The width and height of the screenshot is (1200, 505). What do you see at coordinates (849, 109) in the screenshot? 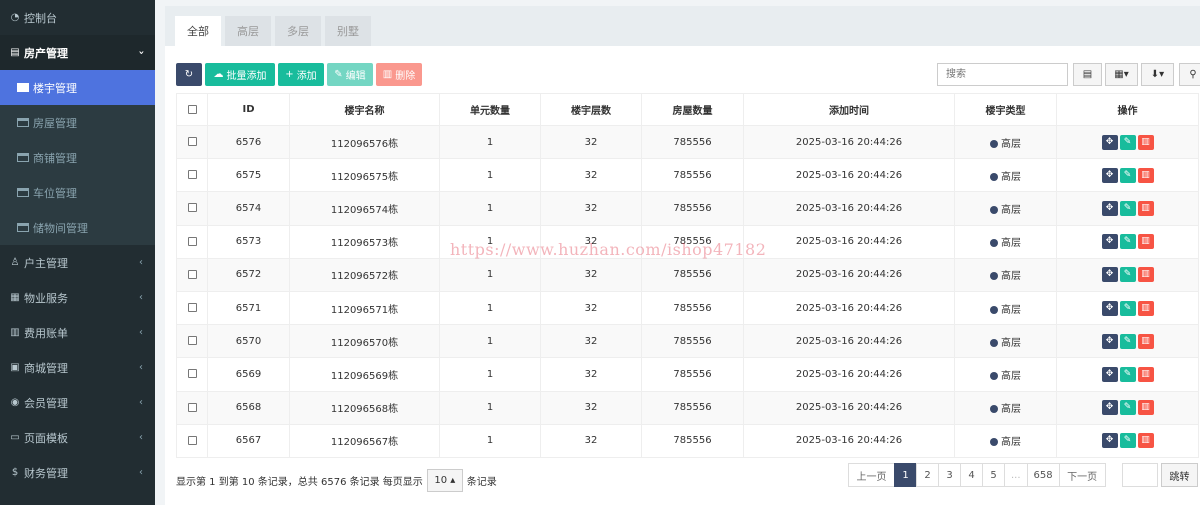
I see `column-header-time: 添加时间` at bounding box center [849, 109].